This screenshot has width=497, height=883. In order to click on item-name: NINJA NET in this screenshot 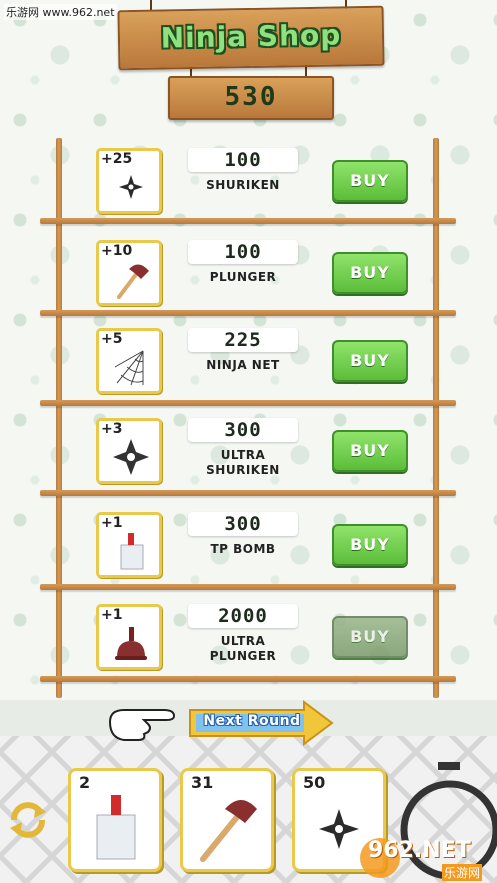, I will do `click(243, 365)`.